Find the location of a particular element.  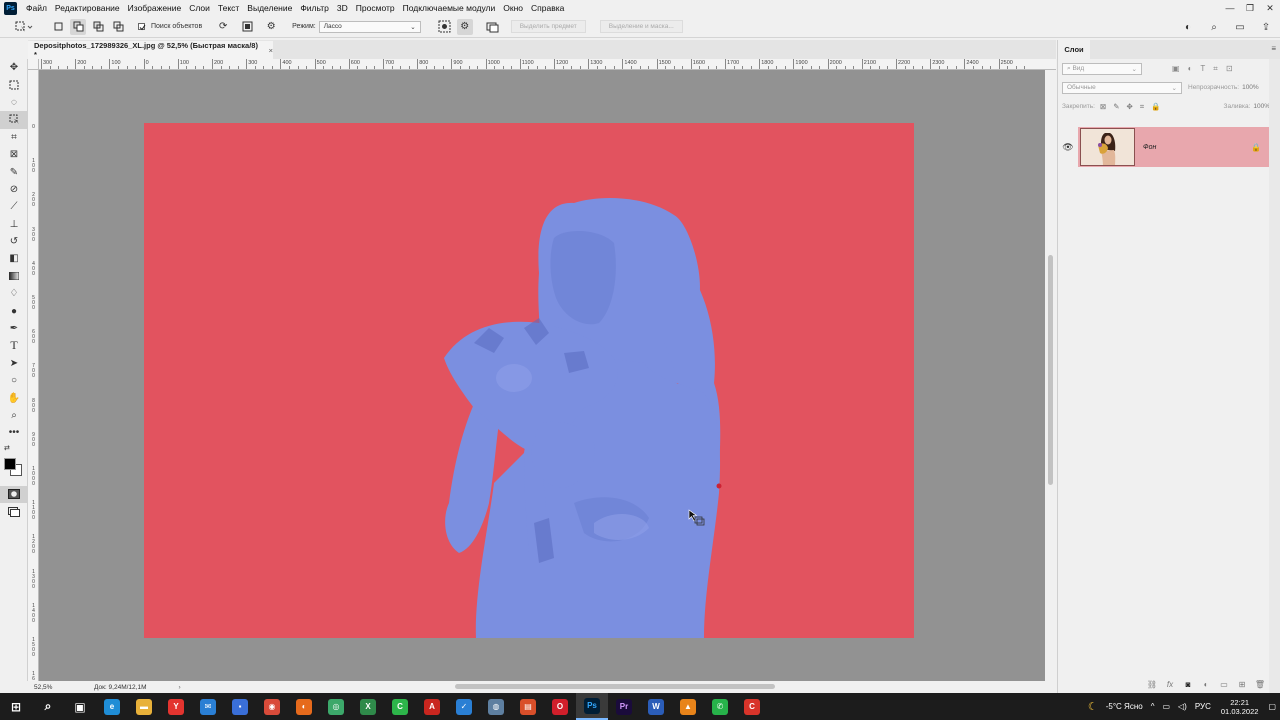

zoom-level: 52,5% is located at coordinates (59, 687).